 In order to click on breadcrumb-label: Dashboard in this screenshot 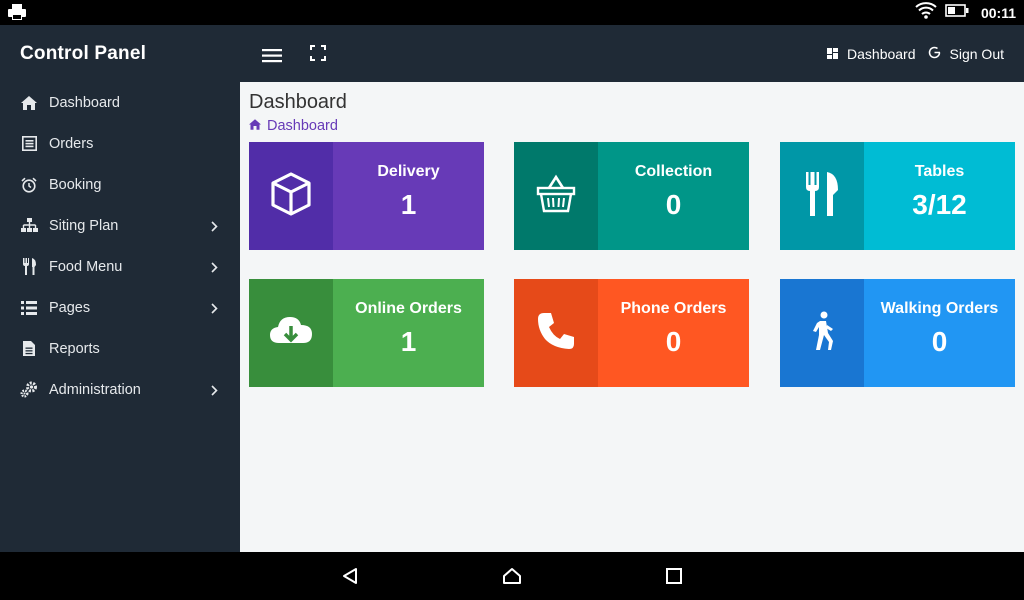, I will do `click(302, 126)`.